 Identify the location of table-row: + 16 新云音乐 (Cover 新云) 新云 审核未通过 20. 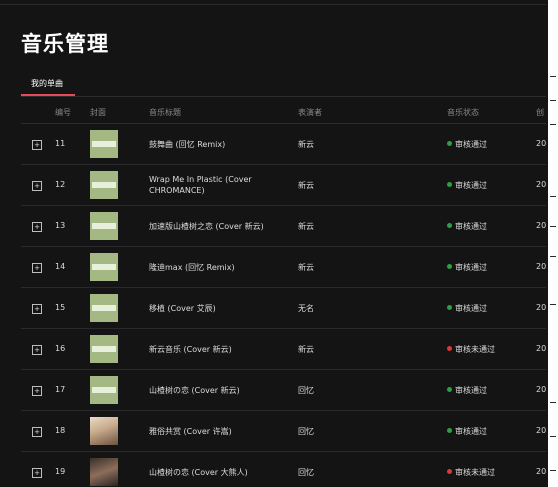
(283, 349).